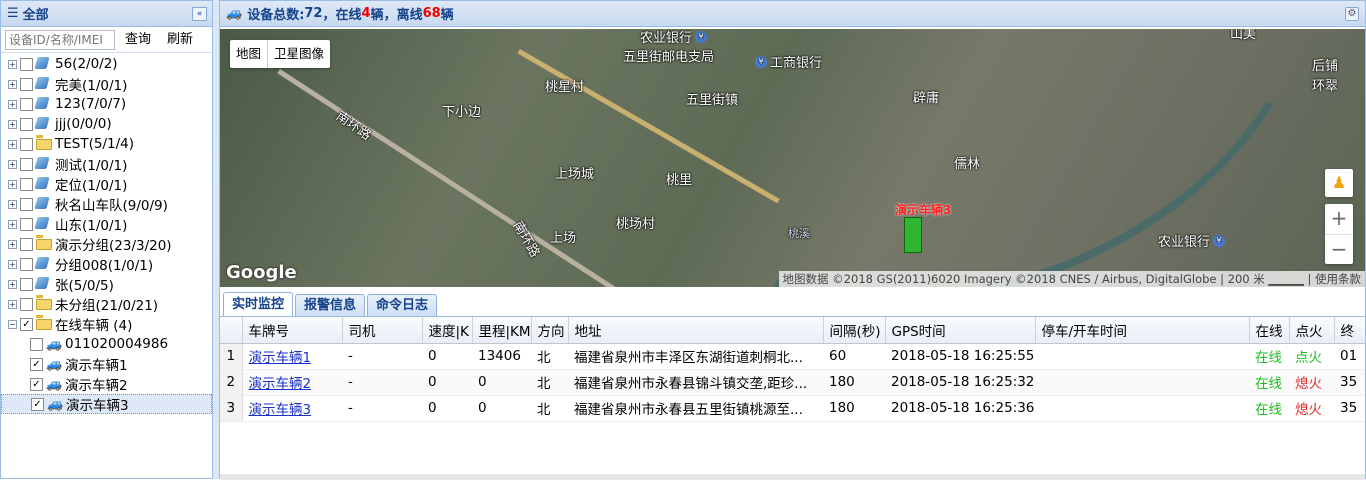 The height and width of the screenshot is (480, 1366). Describe the element at coordinates (792, 304) in the screenshot. I see `bottom-tabs: 实时监控 报警信息 命令日志` at that location.